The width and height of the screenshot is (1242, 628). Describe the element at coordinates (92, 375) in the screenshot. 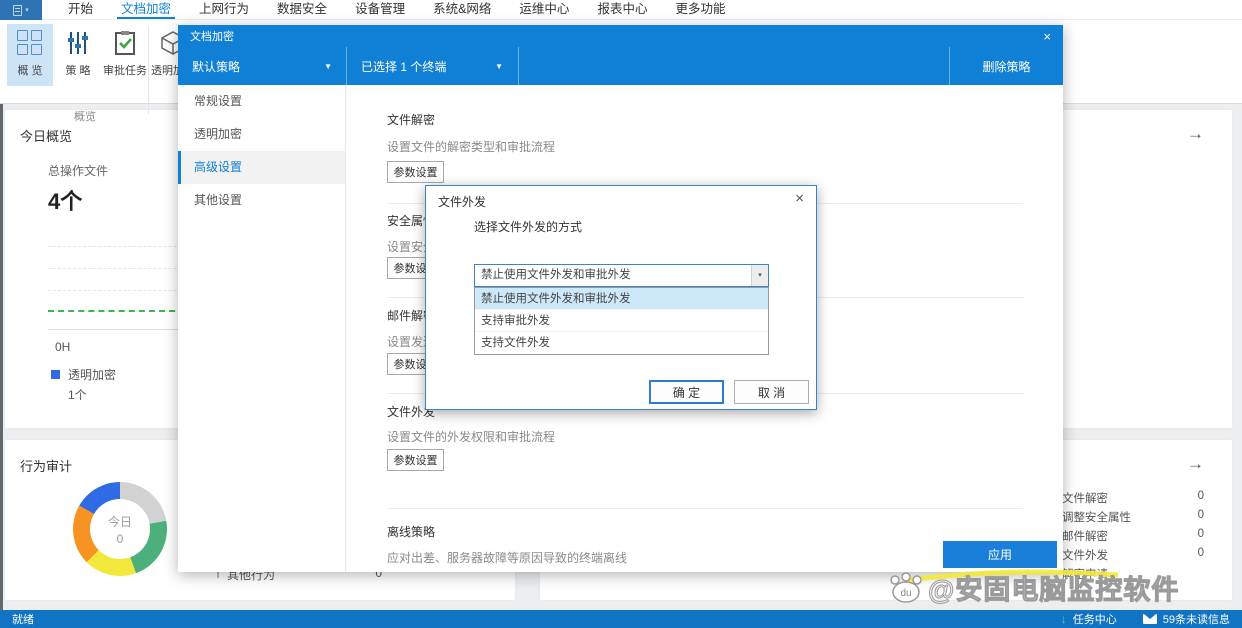

I see `legend-label: 透明加密` at that location.